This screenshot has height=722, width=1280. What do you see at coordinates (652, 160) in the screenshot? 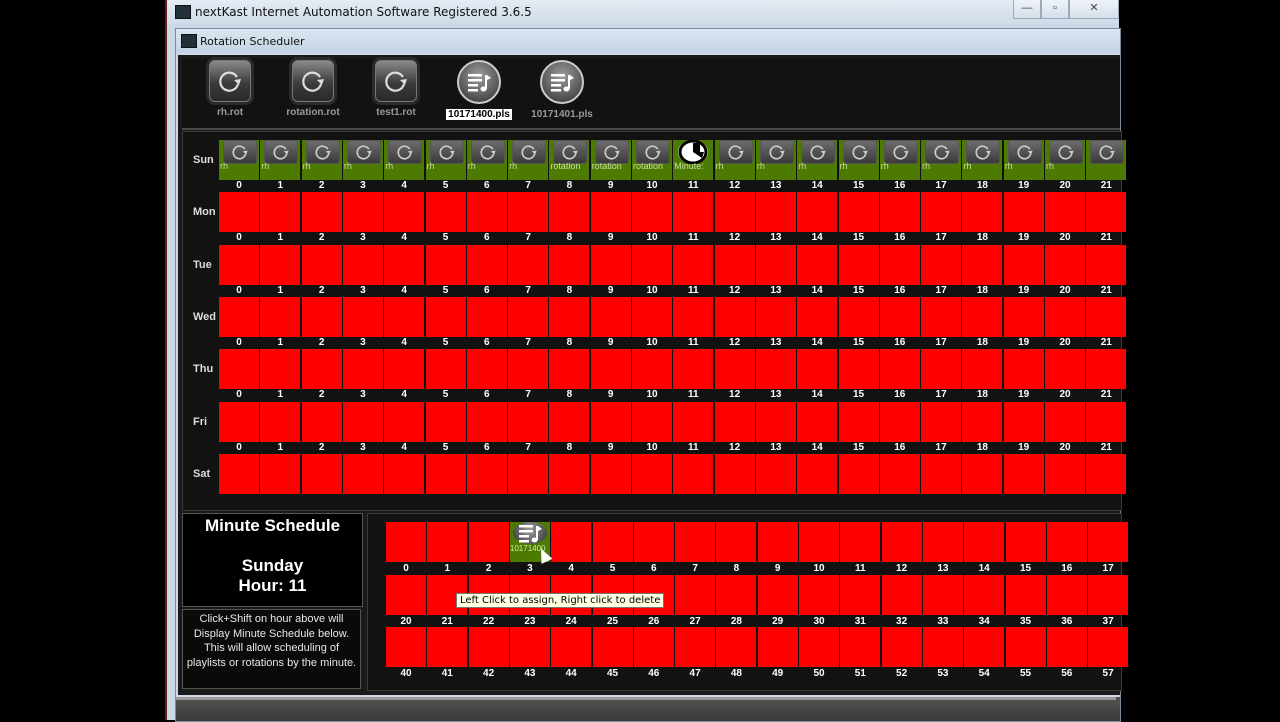
I see `hour-cell: rotation` at bounding box center [652, 160].